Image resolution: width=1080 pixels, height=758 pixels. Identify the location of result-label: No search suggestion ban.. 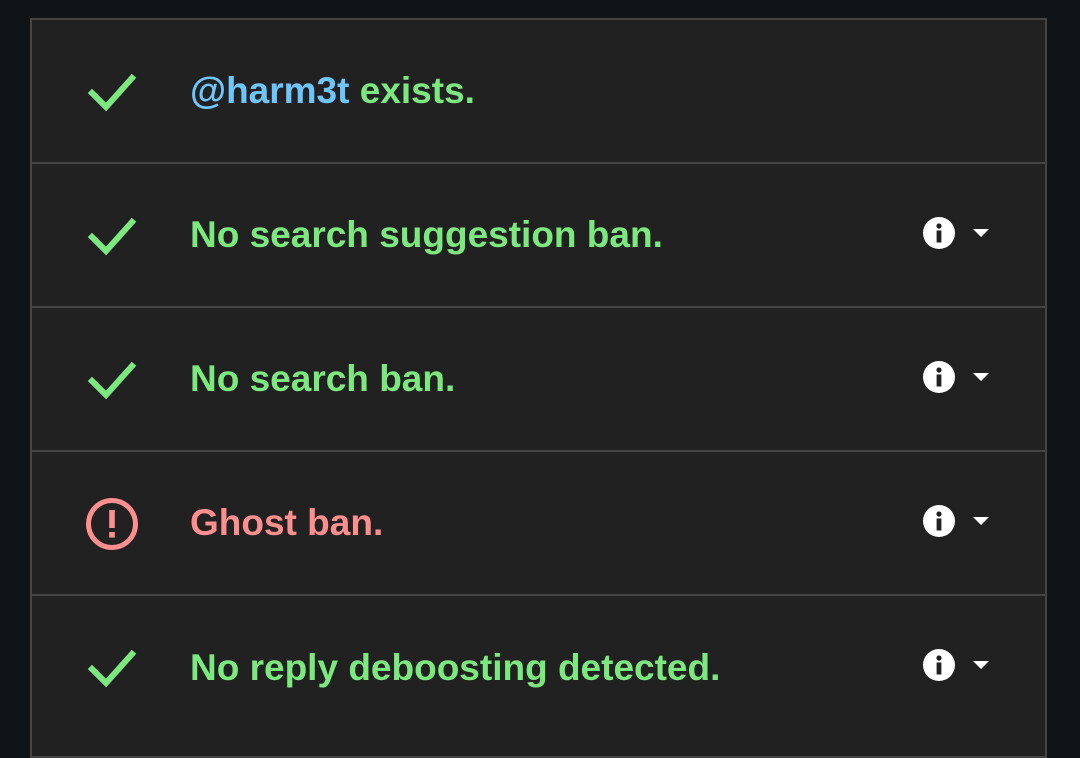
(426, 234).